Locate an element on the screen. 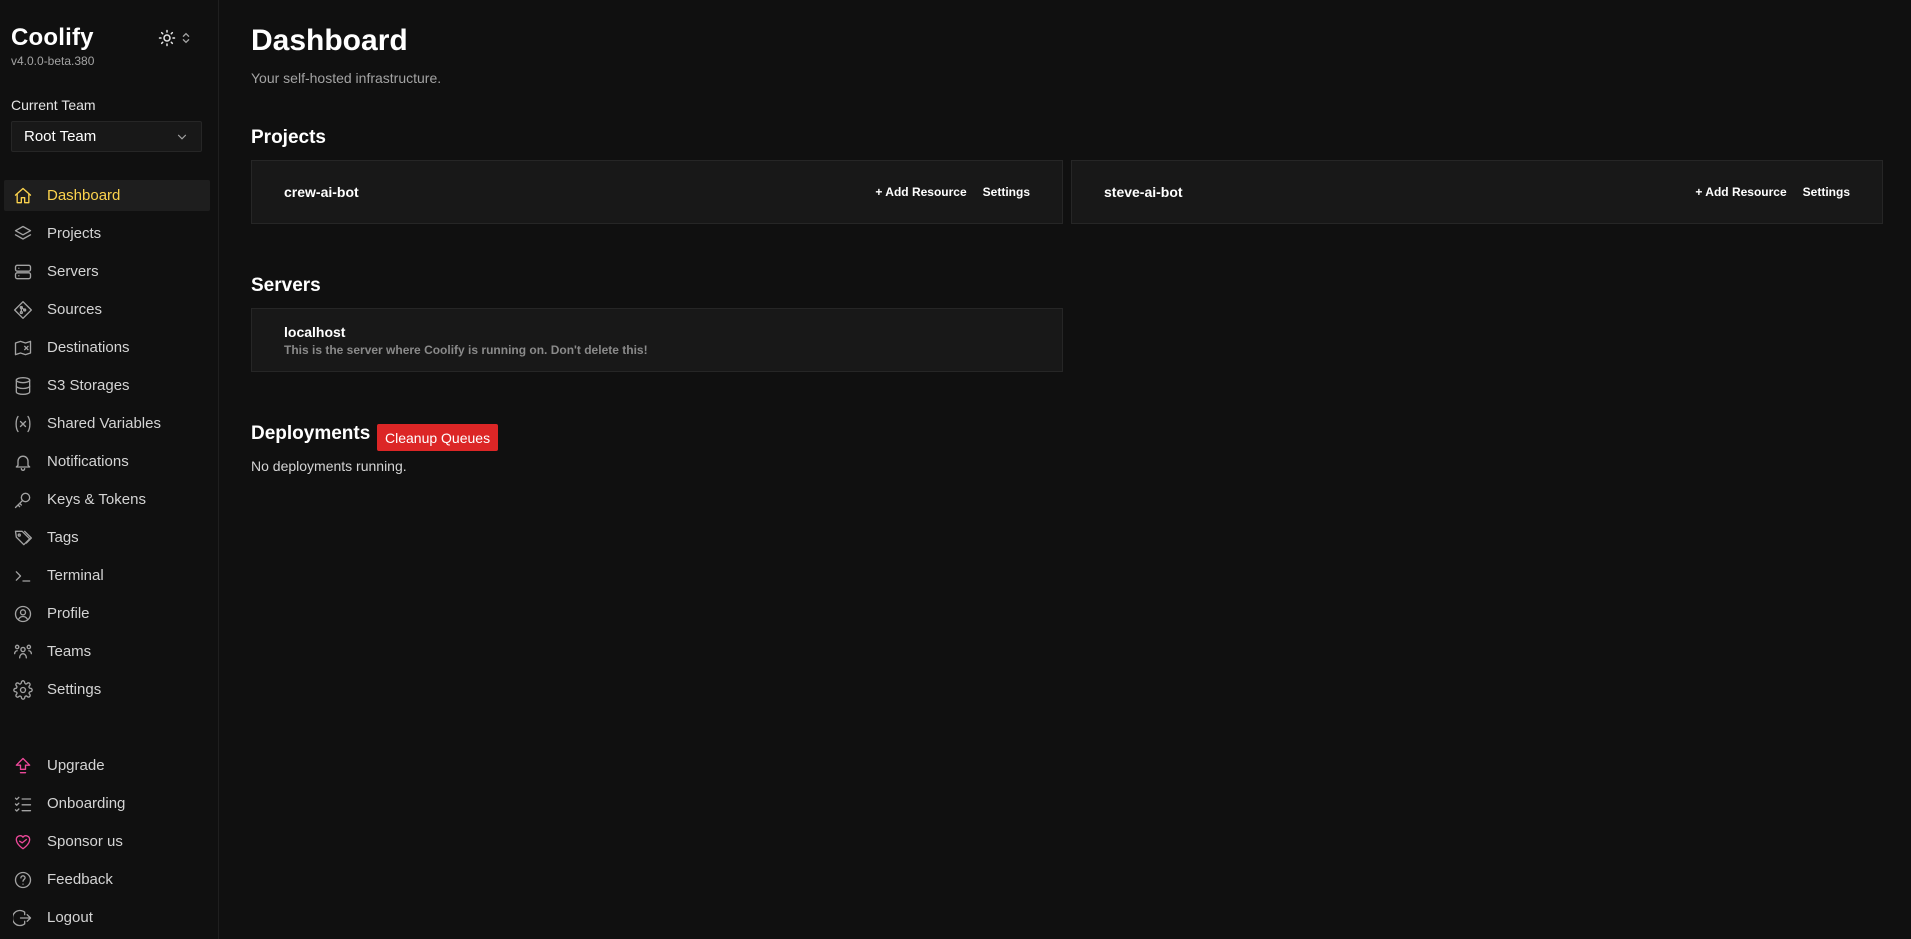 The height and width of the screenshot is (939, 1911). nav-label: Sources is located at coordinates (75, 309).